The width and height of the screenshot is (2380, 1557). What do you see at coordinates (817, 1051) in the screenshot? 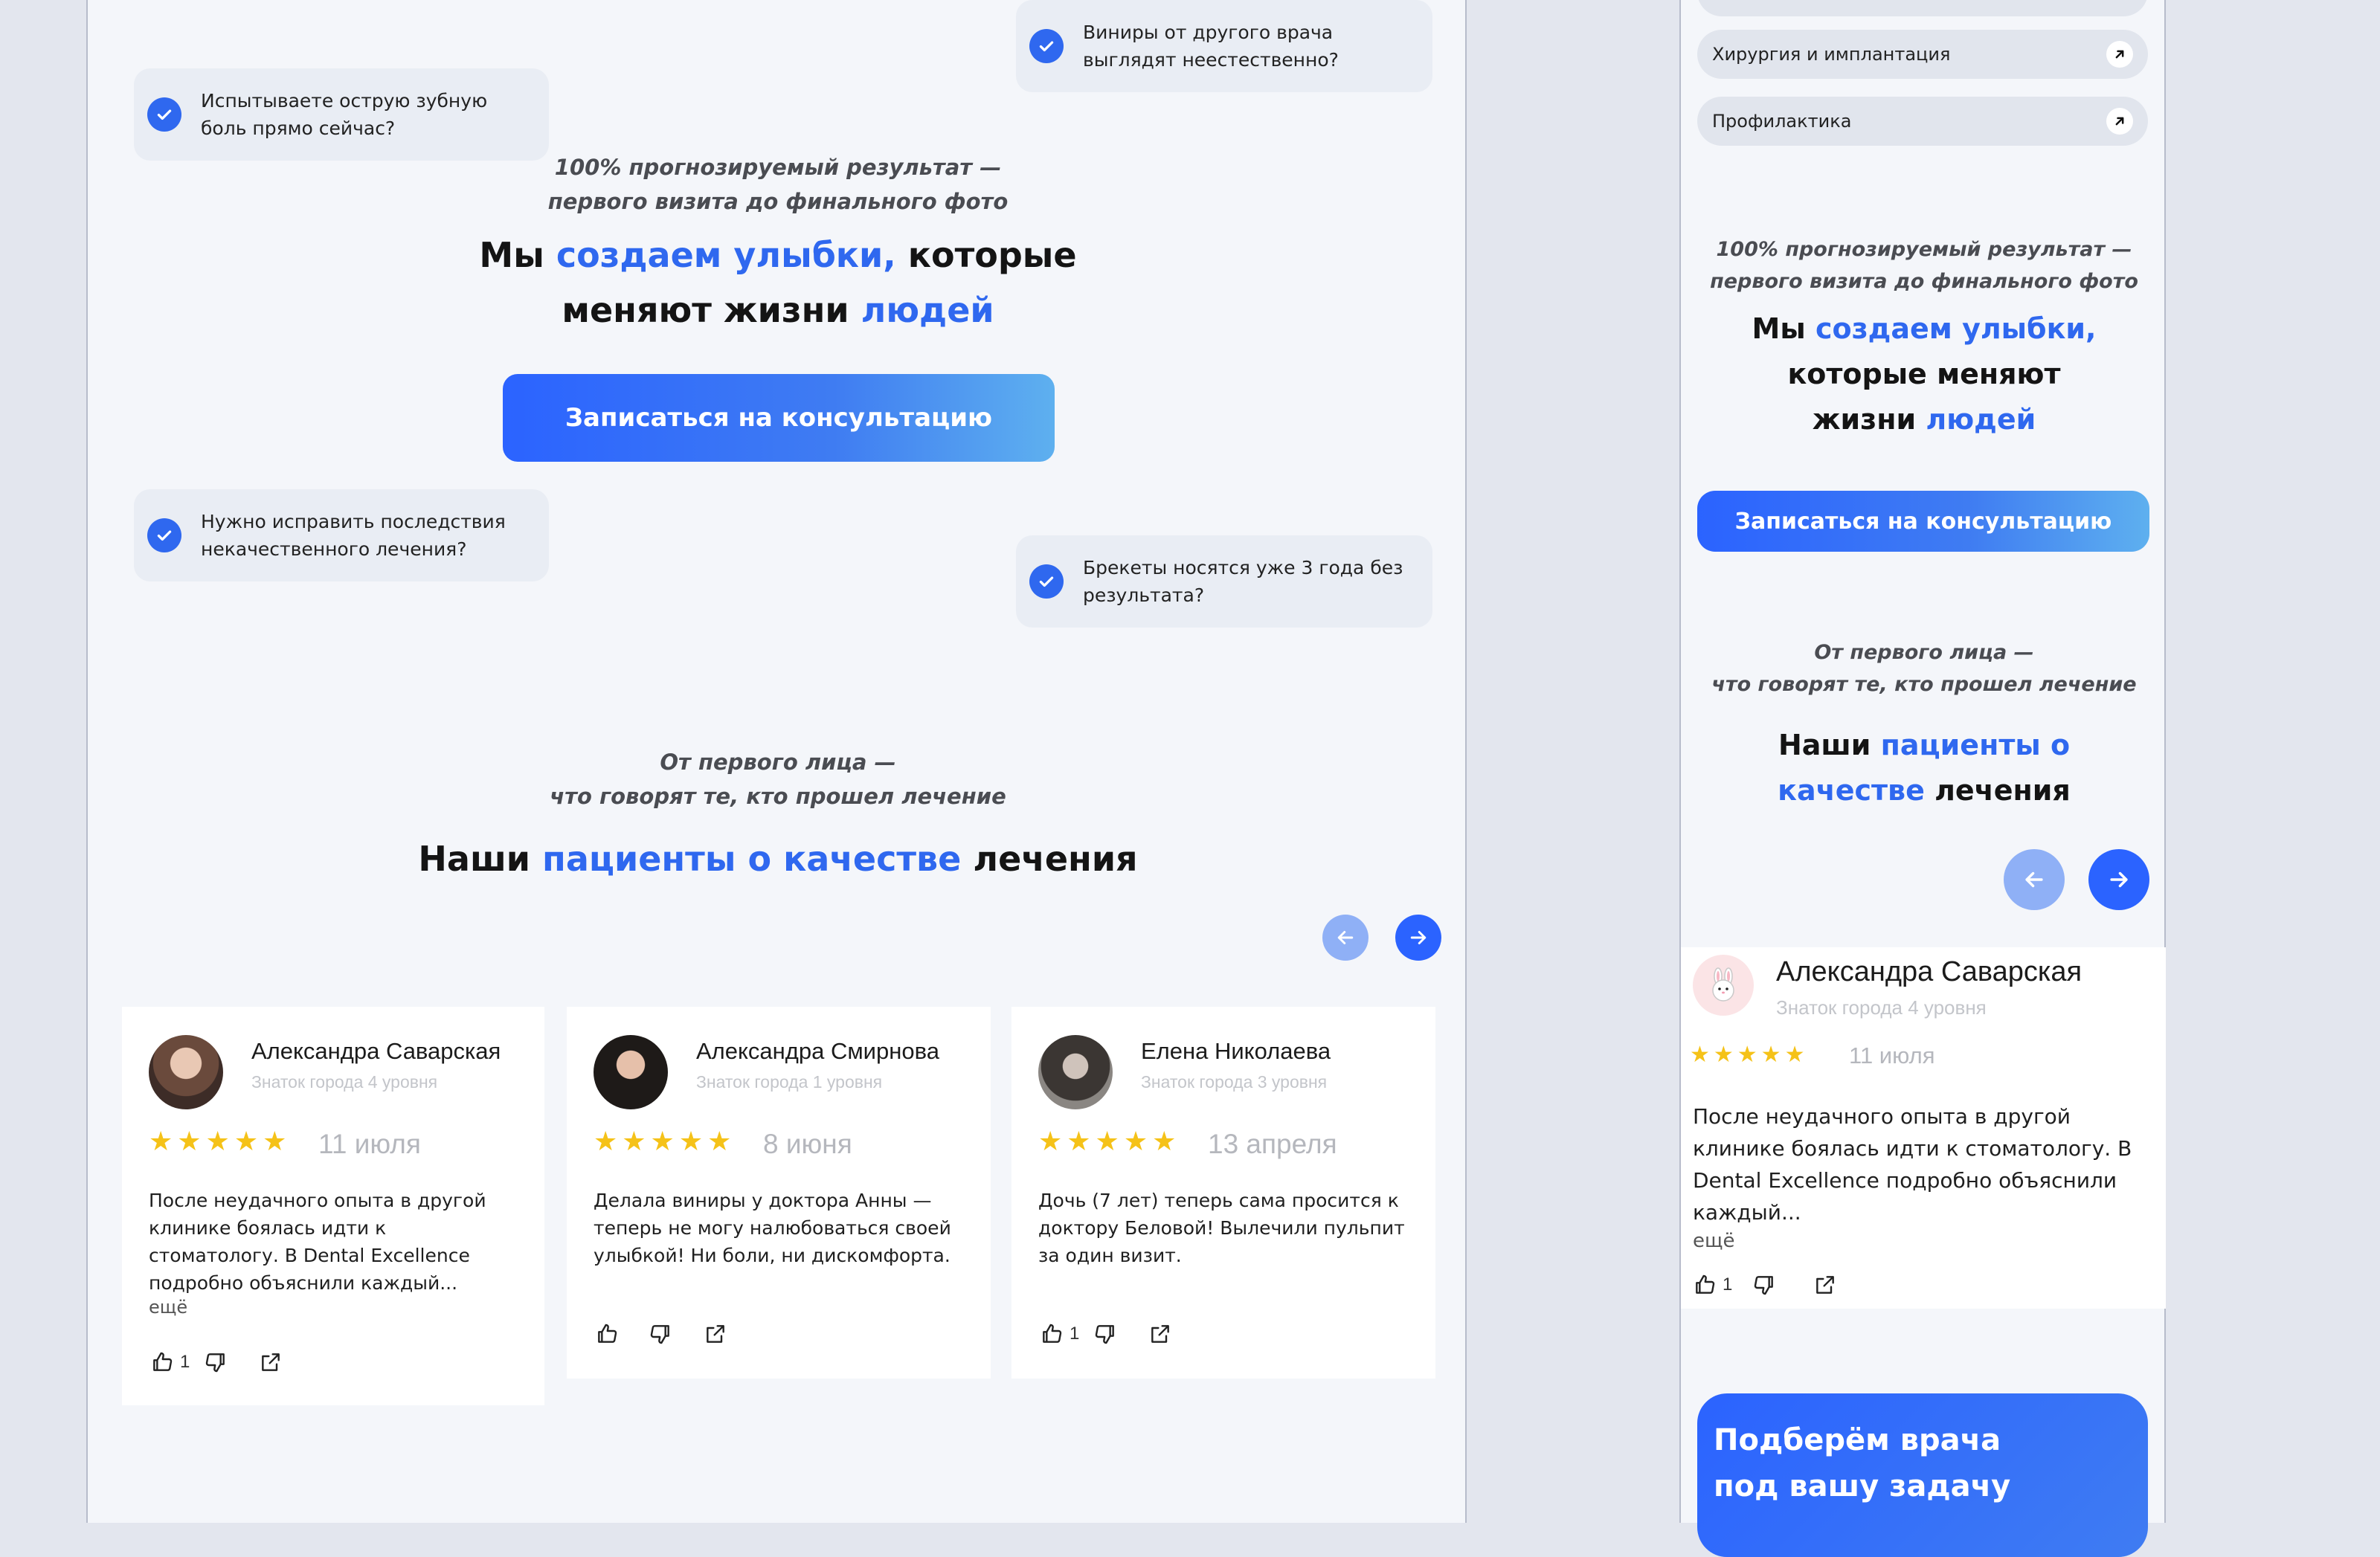
I see `reviewer-name: Александра Смирнова` at bounding box center [817, 1051].